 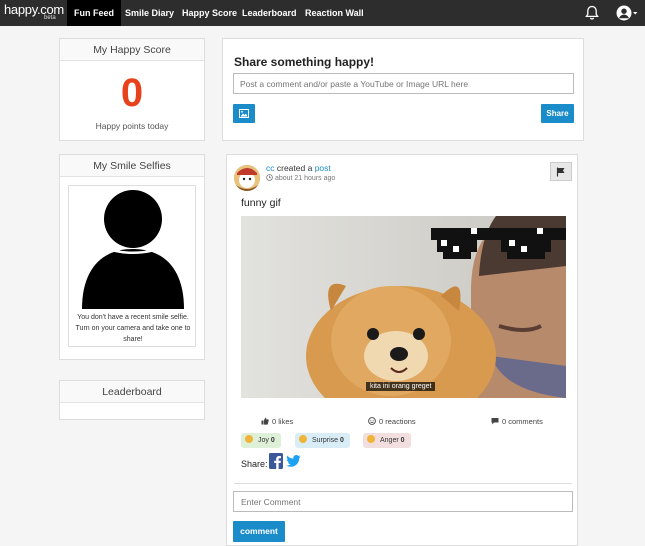 I want to click on surprise-emoji-icon, so click(x=303, y=439).